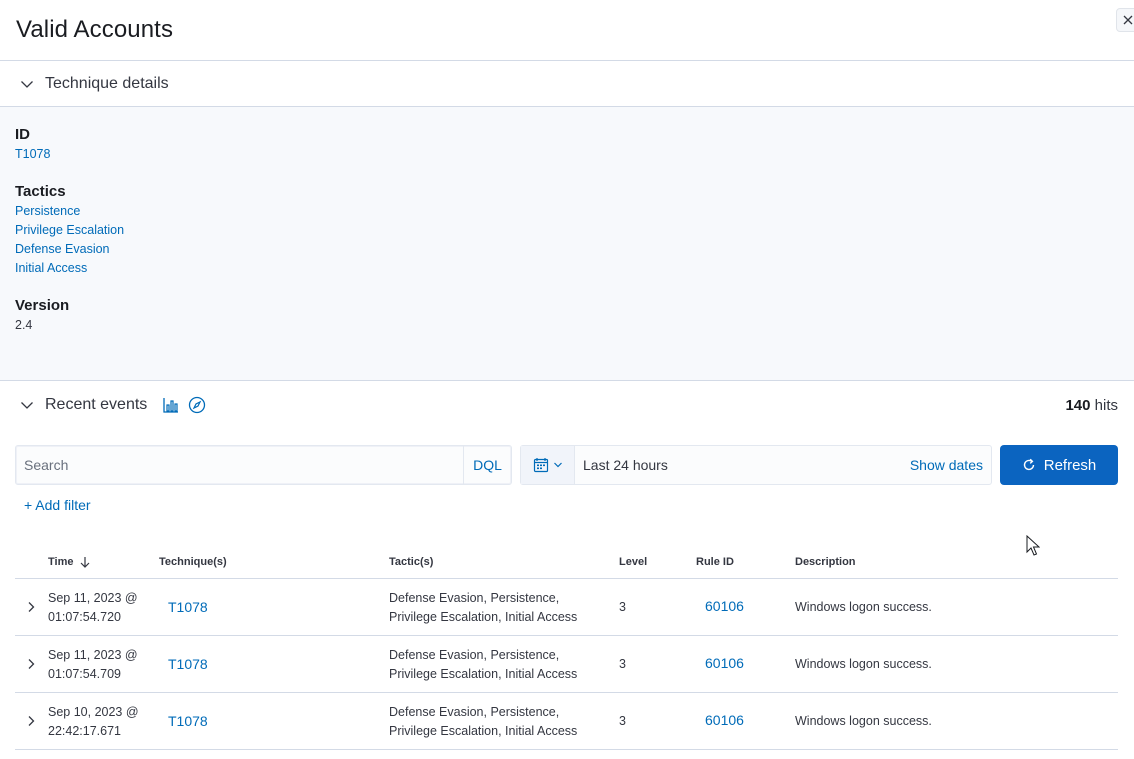 The image size is (1134, 759). What do you see at coordinates (22, 134) in the screenshot?
I see `id-title: ID` at bounding box center [22, 134].